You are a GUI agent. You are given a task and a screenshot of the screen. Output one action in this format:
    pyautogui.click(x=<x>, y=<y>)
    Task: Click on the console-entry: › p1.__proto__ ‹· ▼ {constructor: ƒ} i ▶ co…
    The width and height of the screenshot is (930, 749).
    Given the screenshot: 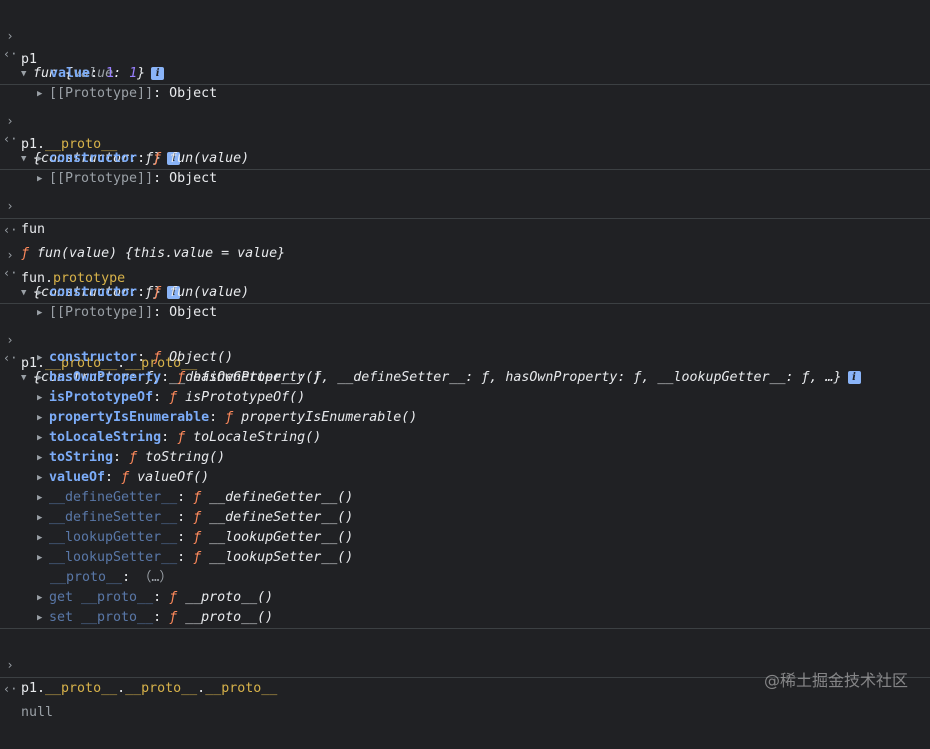 What is the action you would take?
    pyautogui.click(x=465, y=135)
    